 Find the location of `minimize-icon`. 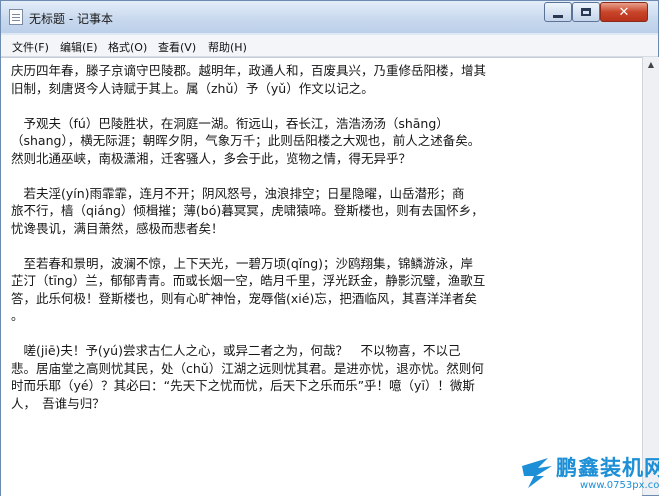

minimize-icon is located at coordinates (558, 16).